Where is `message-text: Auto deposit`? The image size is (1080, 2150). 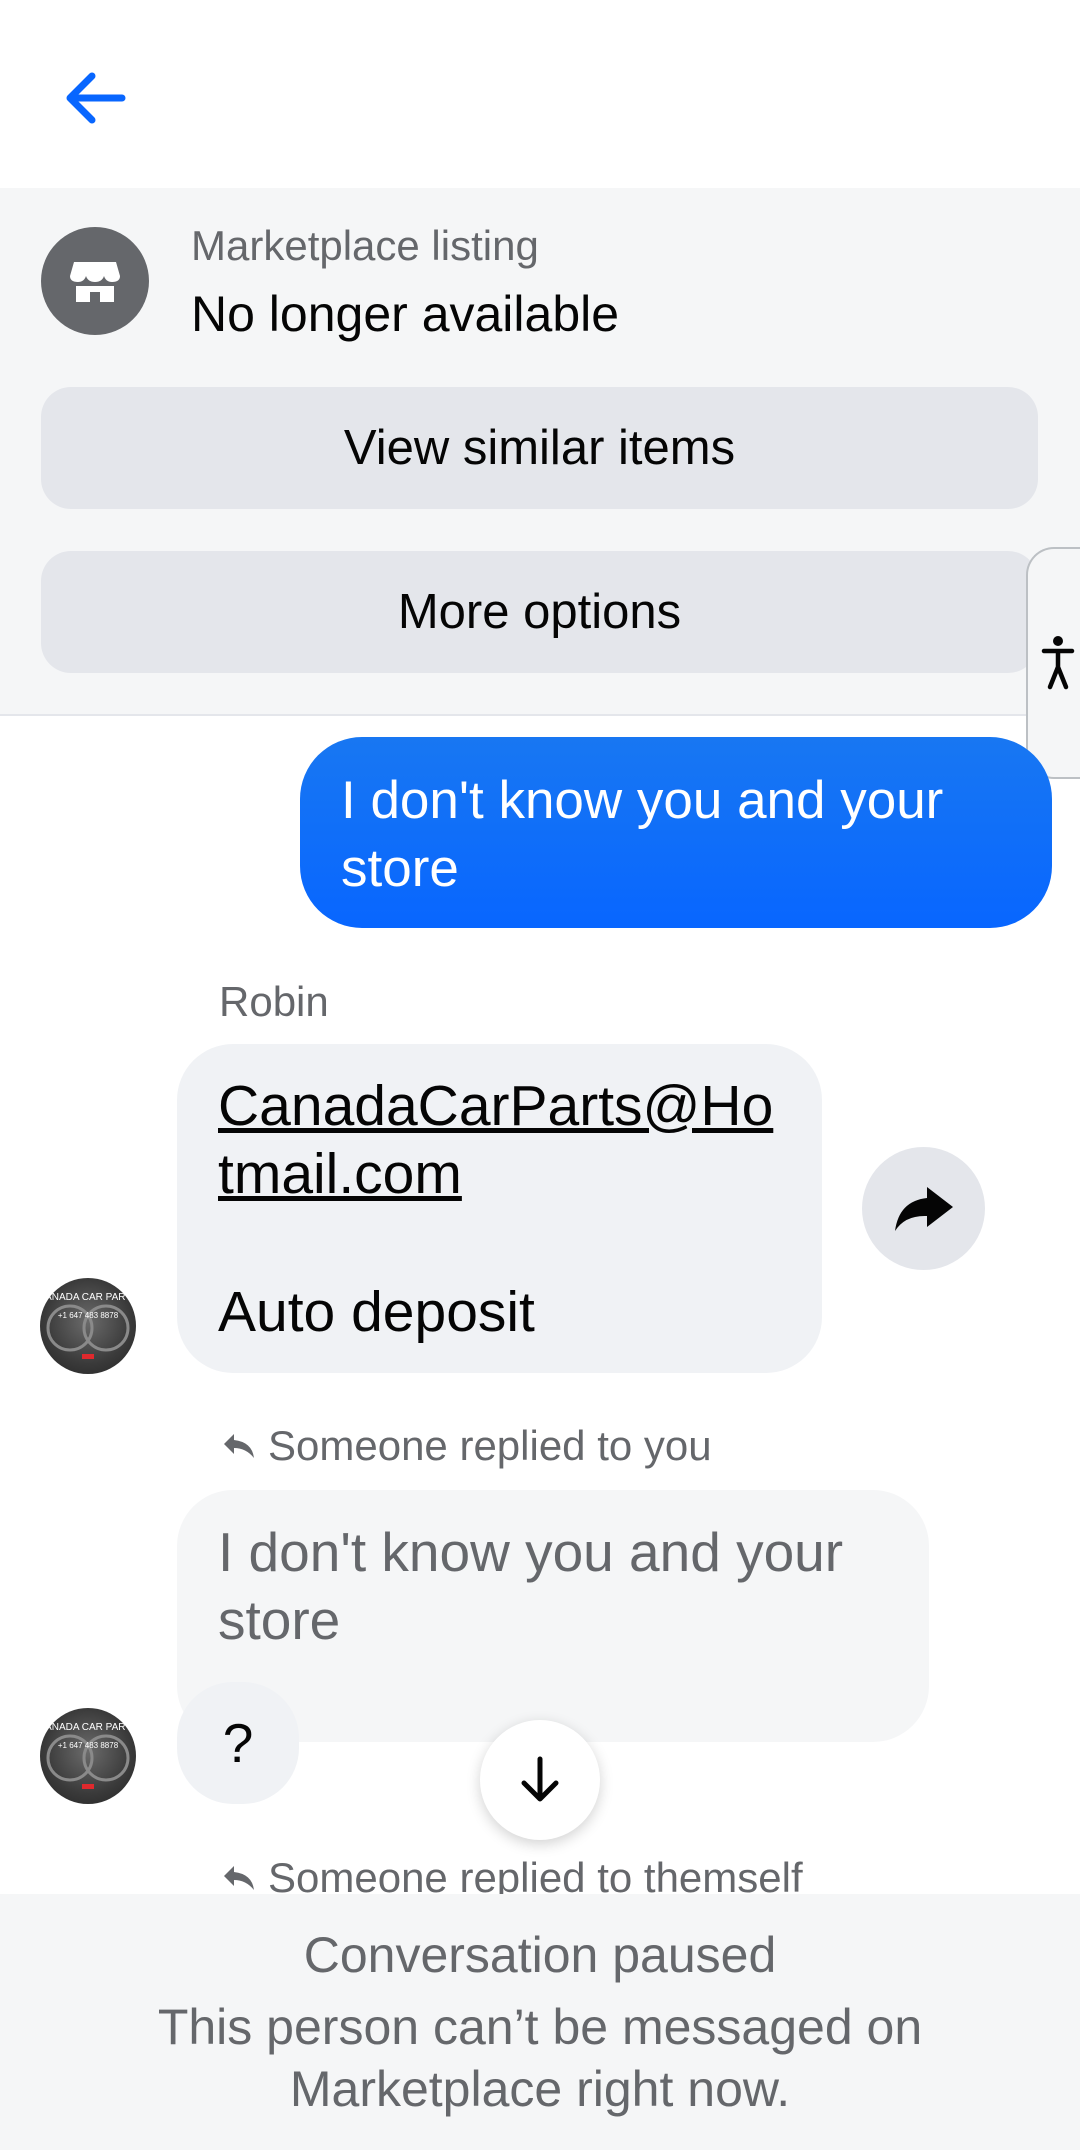 message-text: Auto deposit is located at coordinates (376, 1312).